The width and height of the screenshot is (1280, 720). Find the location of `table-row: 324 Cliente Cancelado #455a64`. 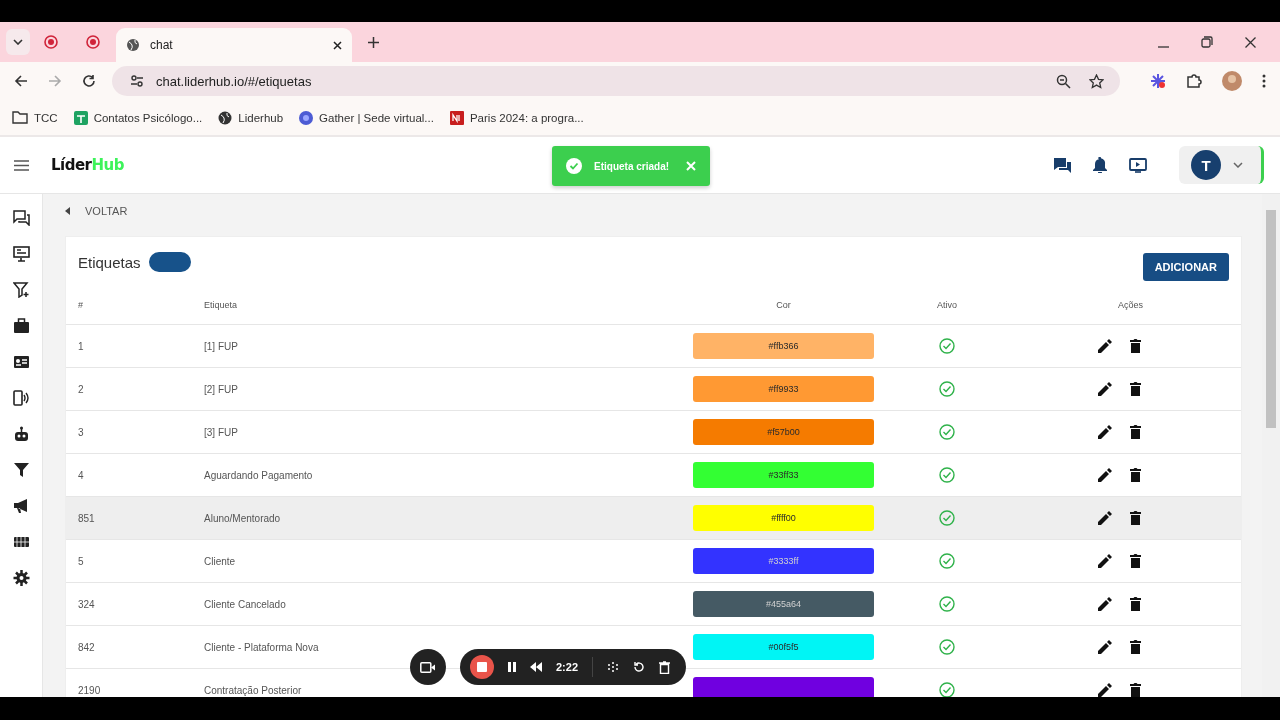

table-row: 324 Cliente Cancelado #455a64 is located at coordinates (653, 604).